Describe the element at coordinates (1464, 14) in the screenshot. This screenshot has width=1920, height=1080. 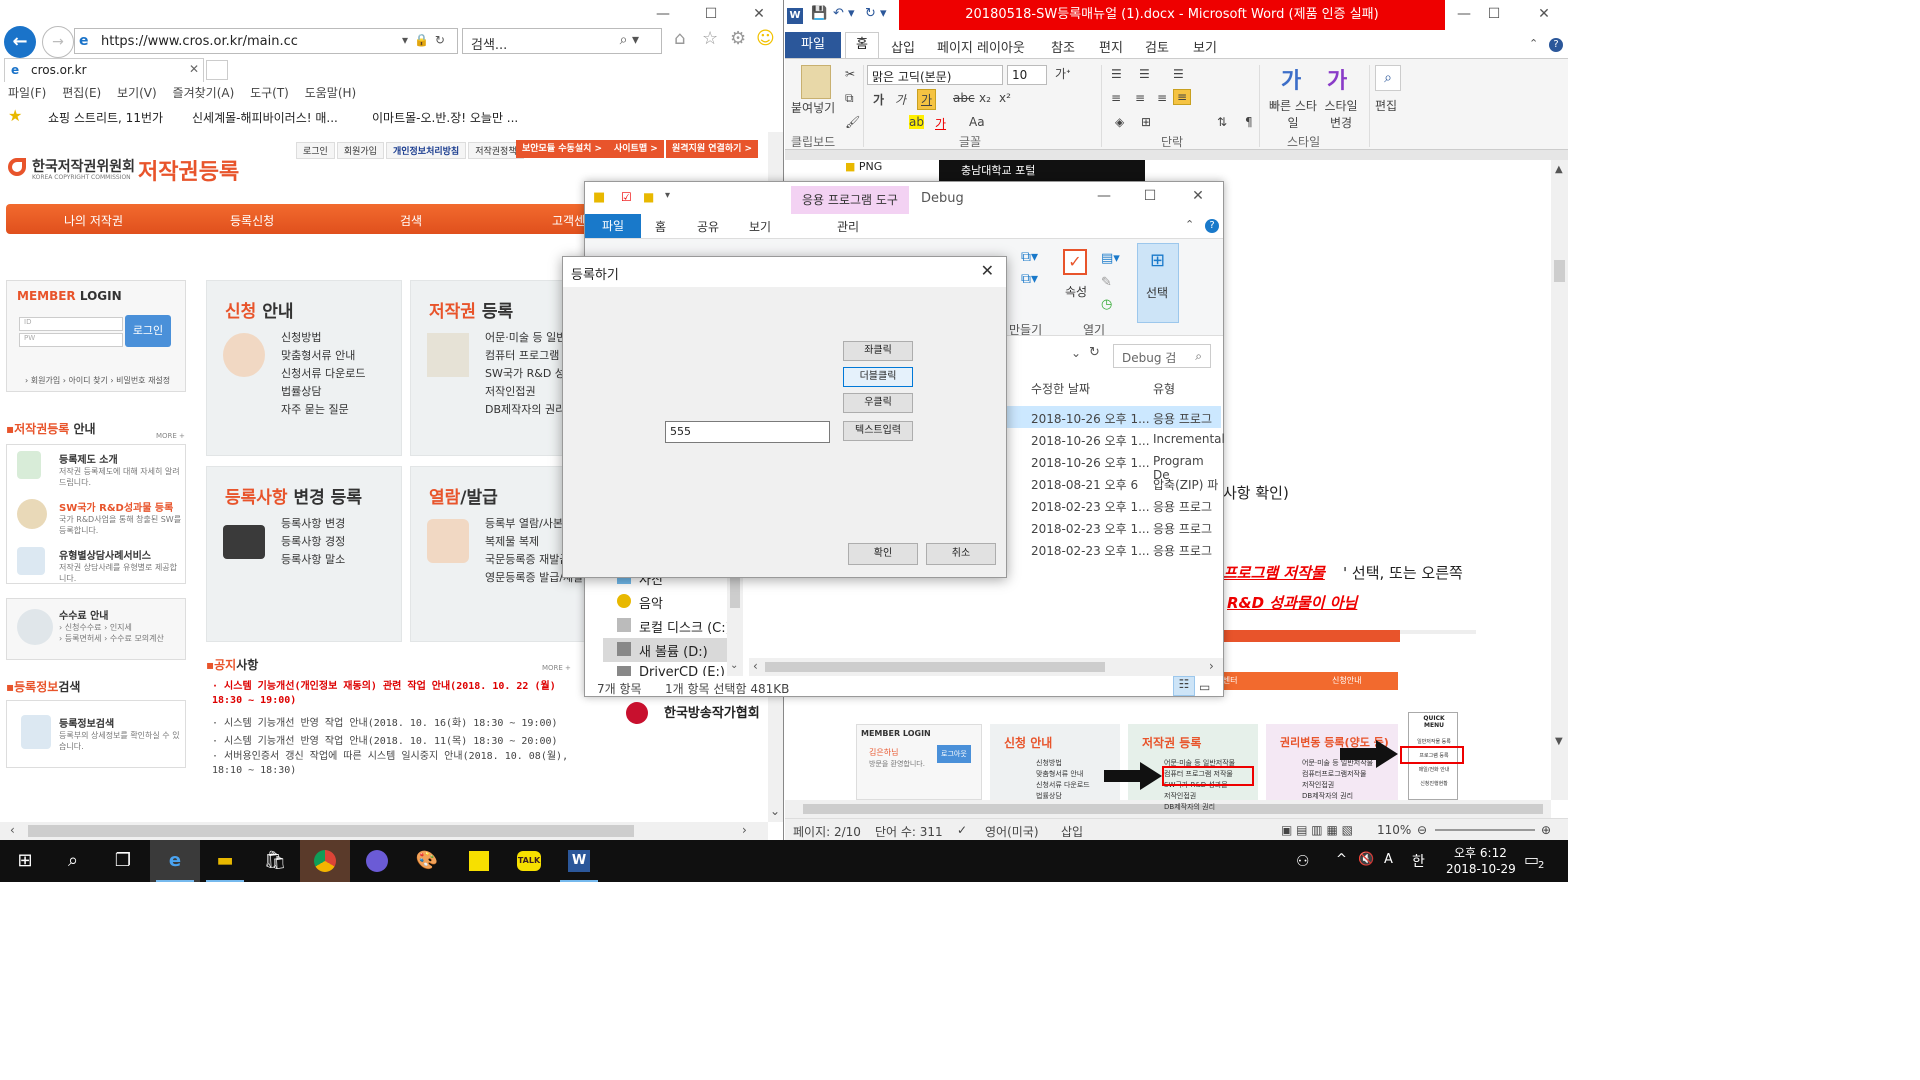
I see `minimize-button: —` at that location.